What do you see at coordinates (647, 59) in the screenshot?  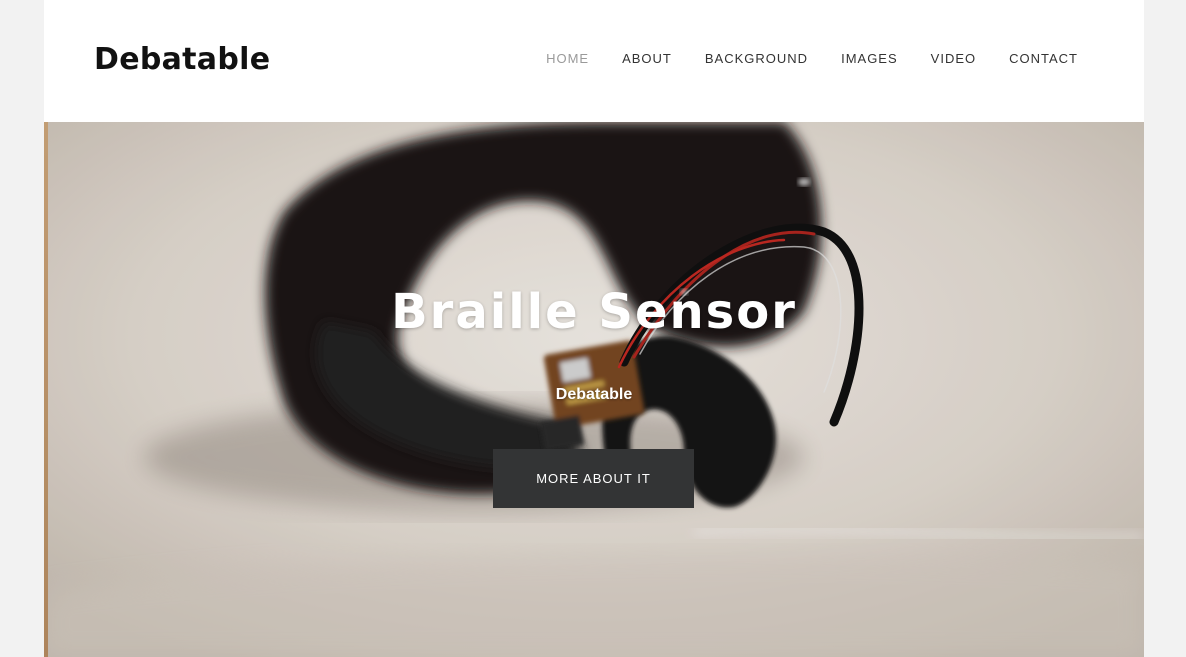 I see `nav-item-about: ABOUT` at bounding box center [647, 59].